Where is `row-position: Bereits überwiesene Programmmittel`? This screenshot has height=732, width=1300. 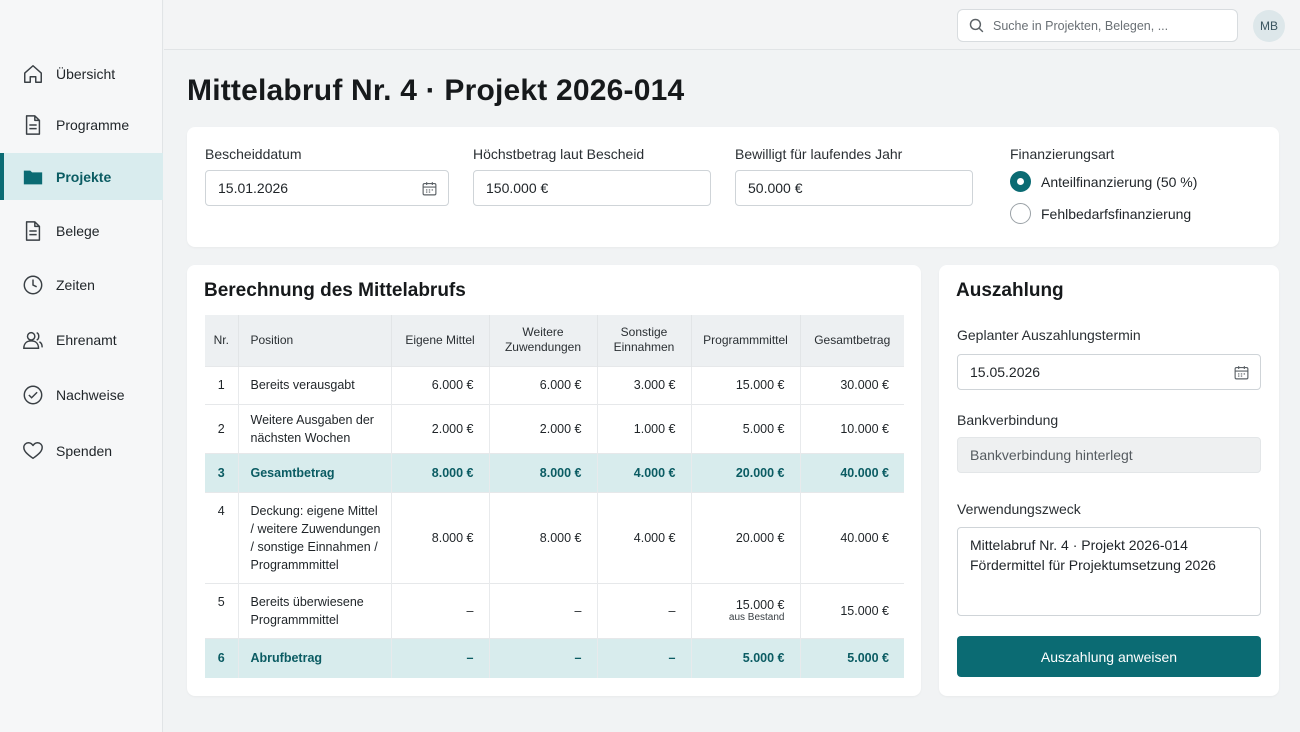 row-position: Bereits überwiesene Programmmittel is located at coordinates (315, 610).